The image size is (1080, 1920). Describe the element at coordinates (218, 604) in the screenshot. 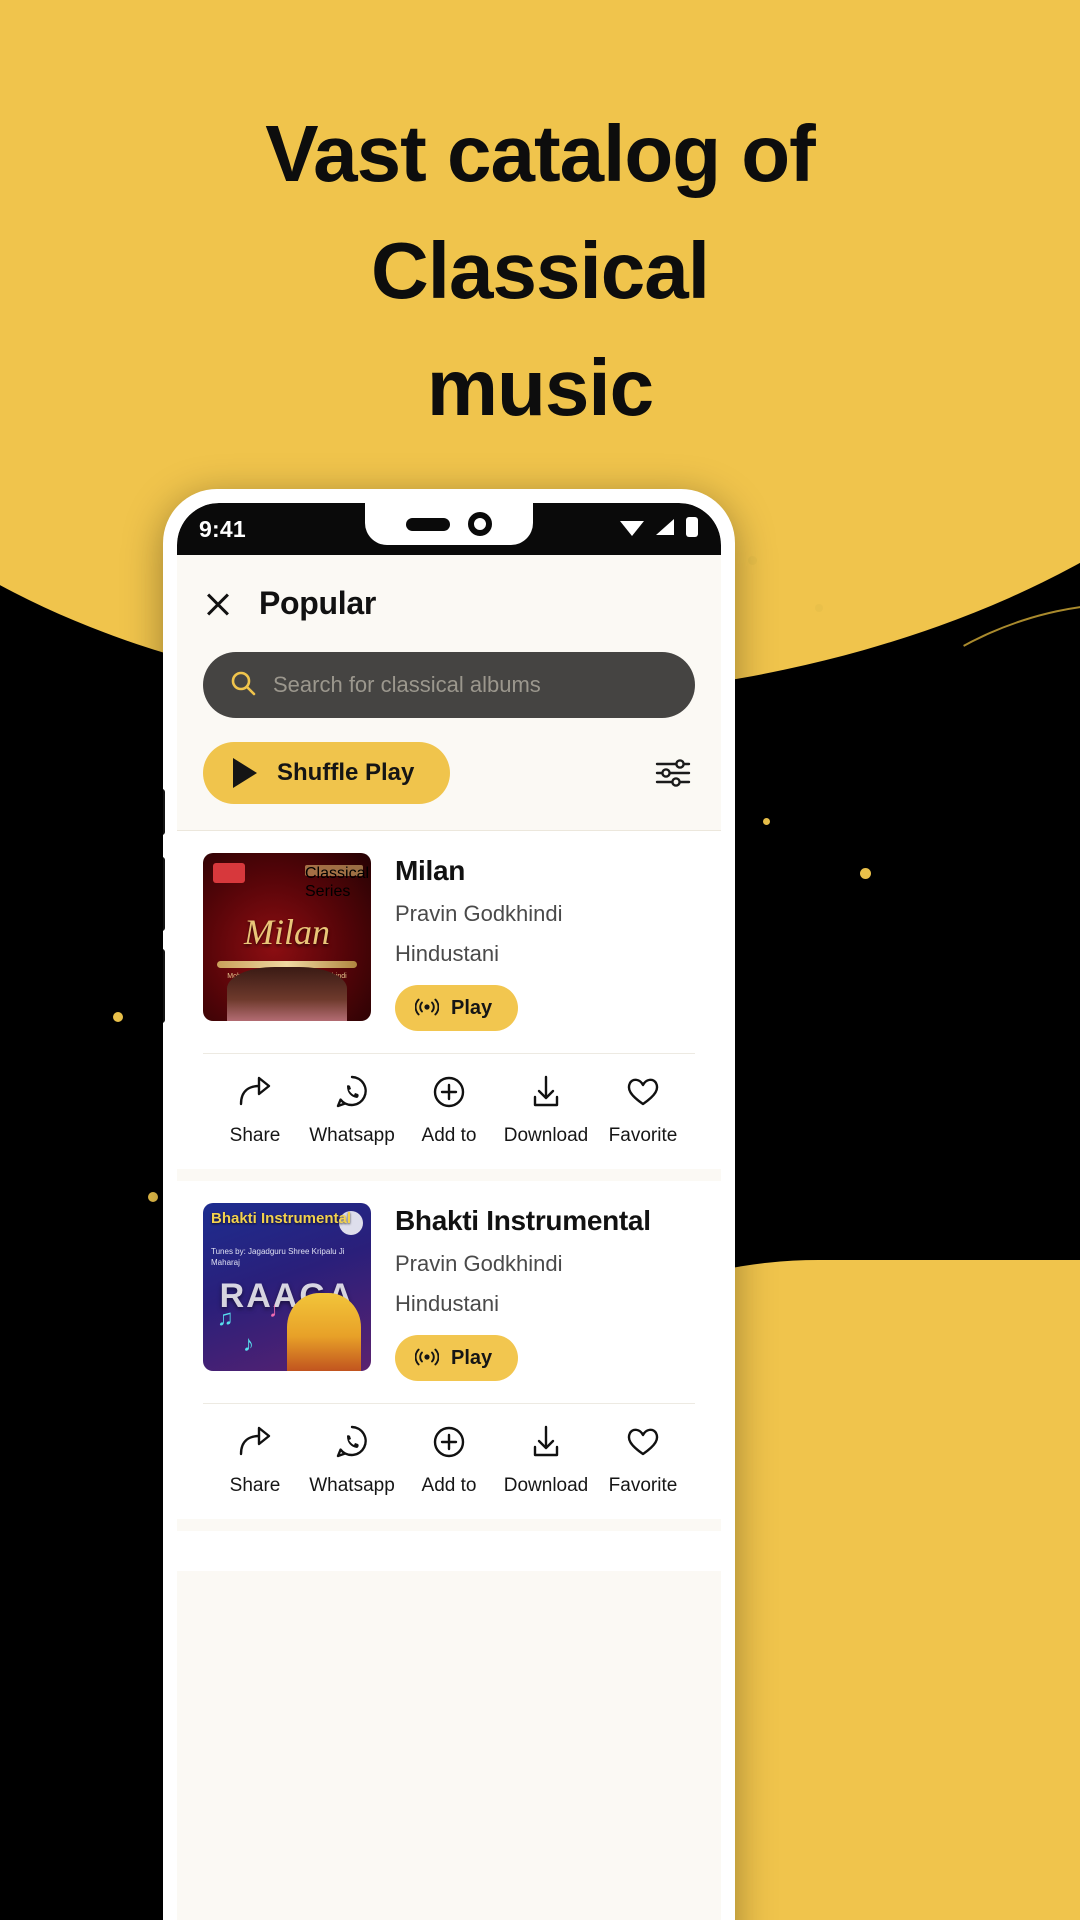

I see `close-icon` at that location.